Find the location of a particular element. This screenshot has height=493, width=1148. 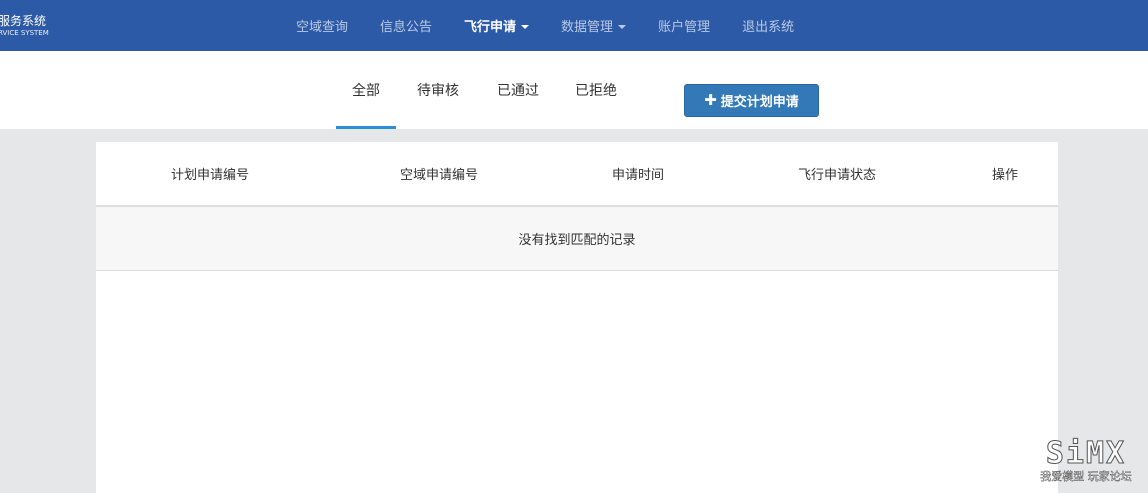

brand-subtitle: RVICE SYSTEM is located at coordinates (24, 33).